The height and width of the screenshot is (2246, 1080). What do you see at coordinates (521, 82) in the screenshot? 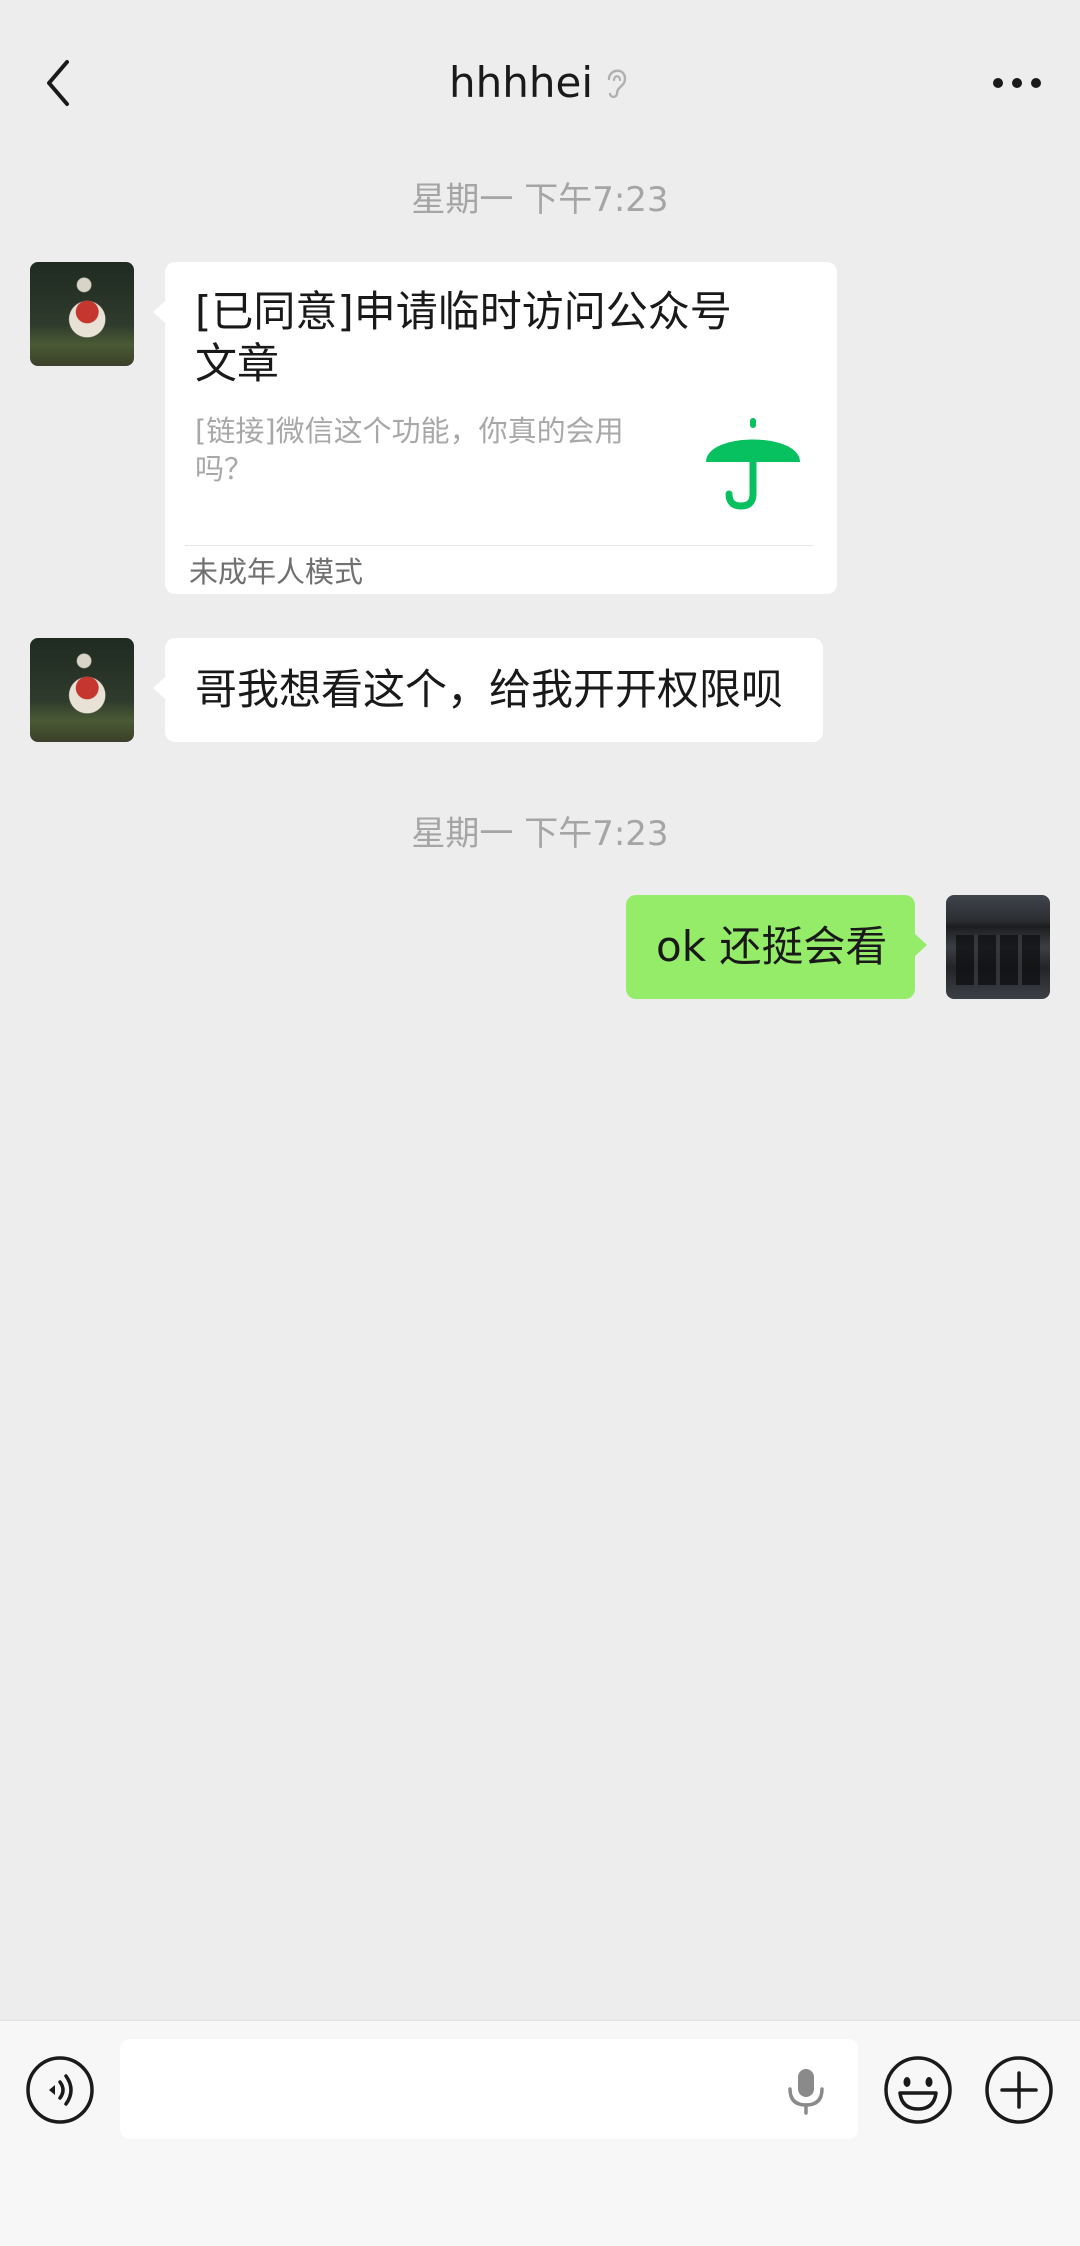
I see `chat-title: hhhhei` at bounding box center [521, 82].